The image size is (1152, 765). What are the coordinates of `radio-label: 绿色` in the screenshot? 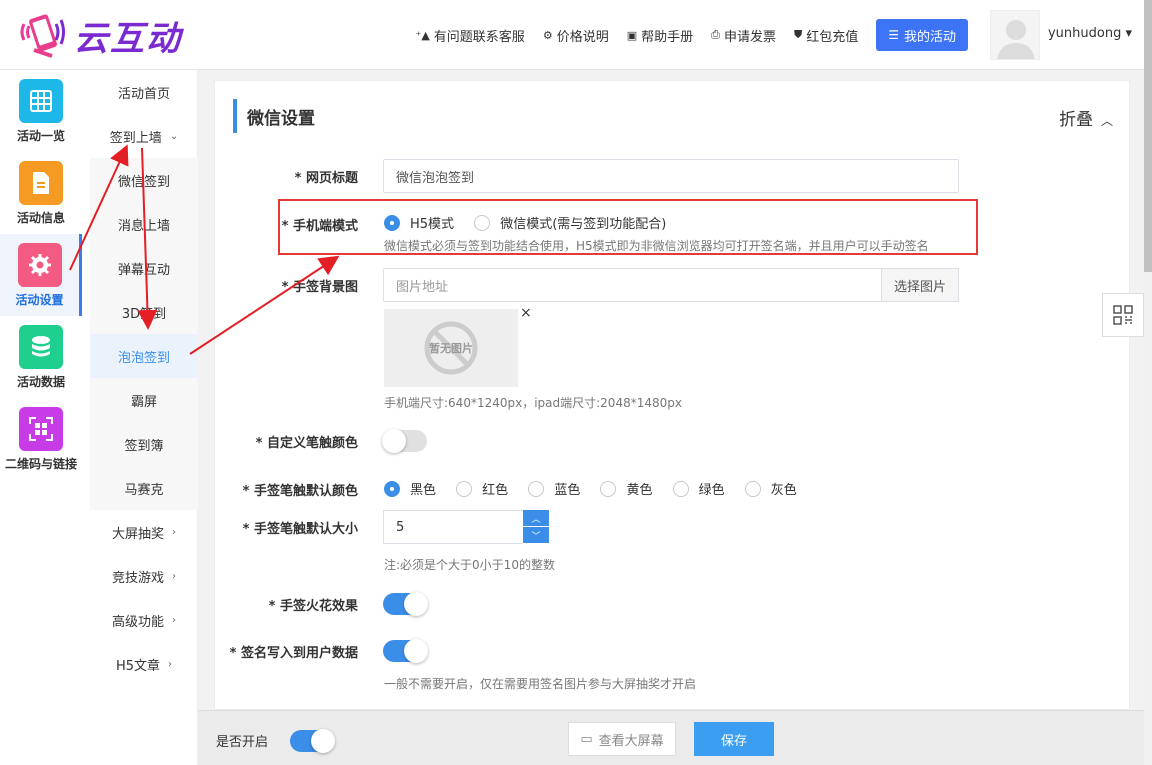 It's located at (711, 490).